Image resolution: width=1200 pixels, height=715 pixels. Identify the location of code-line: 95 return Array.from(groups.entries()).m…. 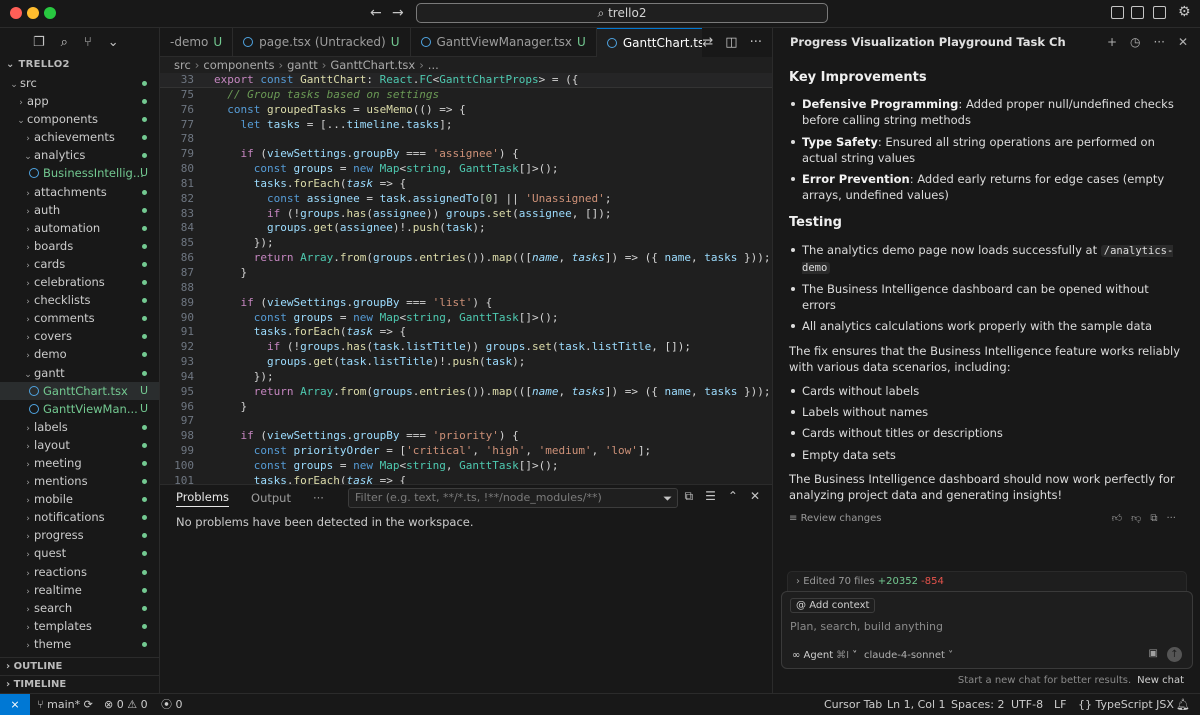
(466, 392).